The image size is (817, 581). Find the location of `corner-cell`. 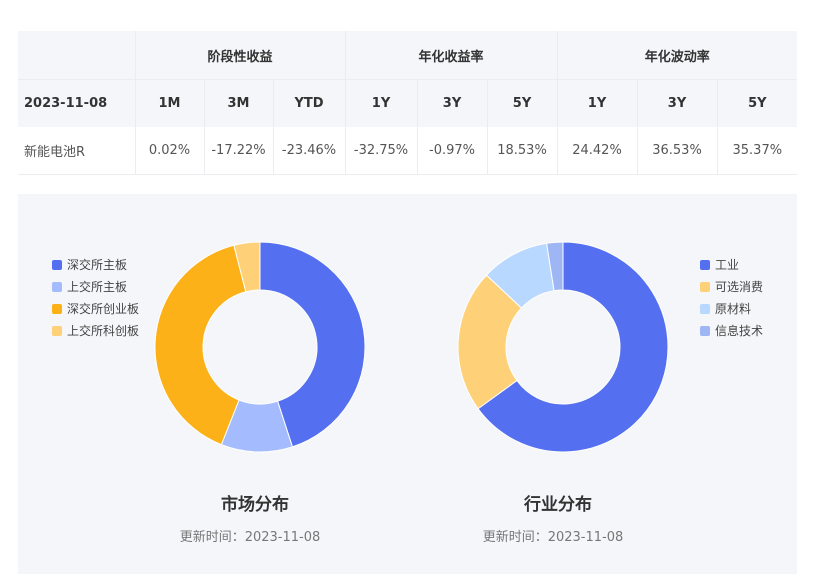

corner-cell is located at coordinates (77, 55).